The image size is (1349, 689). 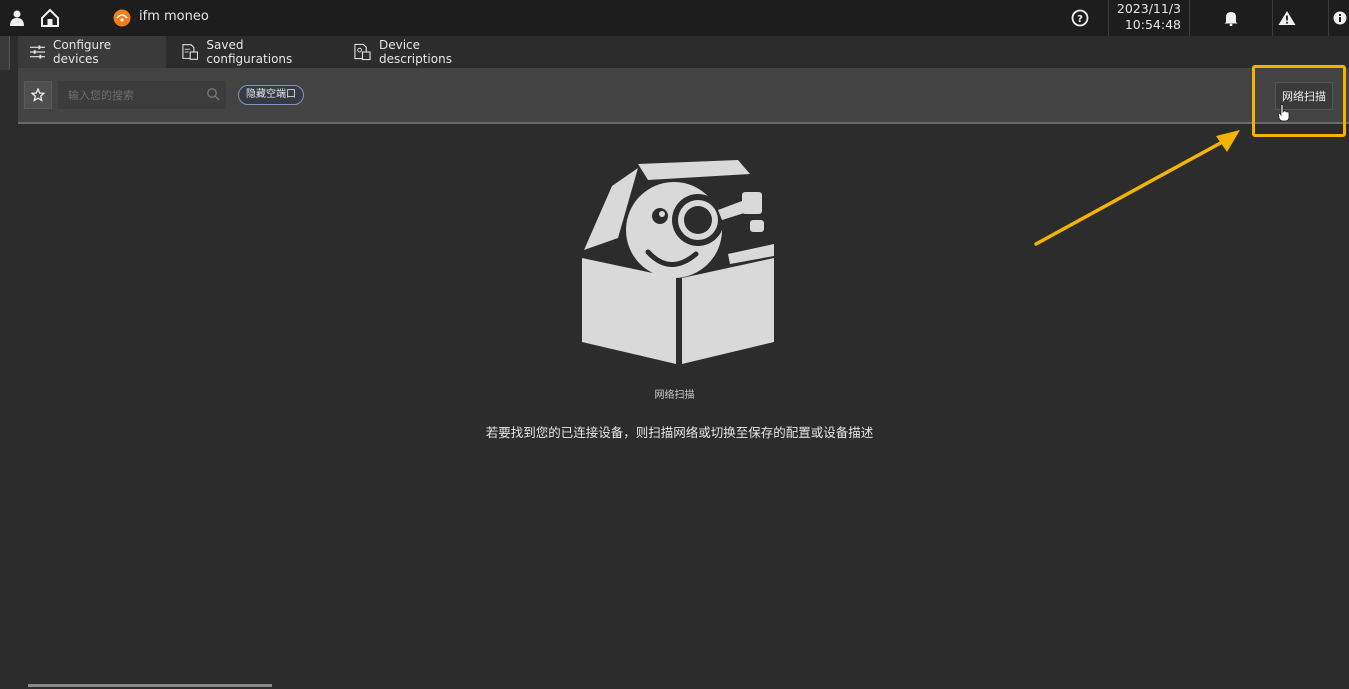 What do you see at coordinates (674, 395) in the screenshot?
I see `empty-state-title: 网络扫描` at bounding box center [674, 395].